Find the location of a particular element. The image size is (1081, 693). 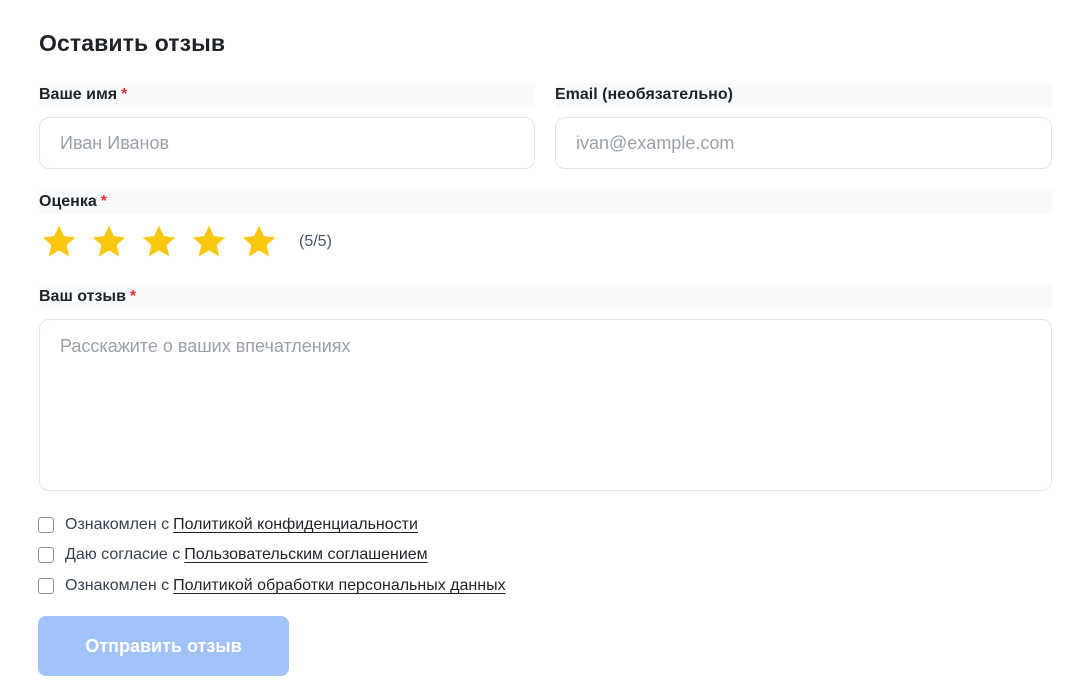

email-label-text: Email (необязательно) is located at coordinates (644, 94).